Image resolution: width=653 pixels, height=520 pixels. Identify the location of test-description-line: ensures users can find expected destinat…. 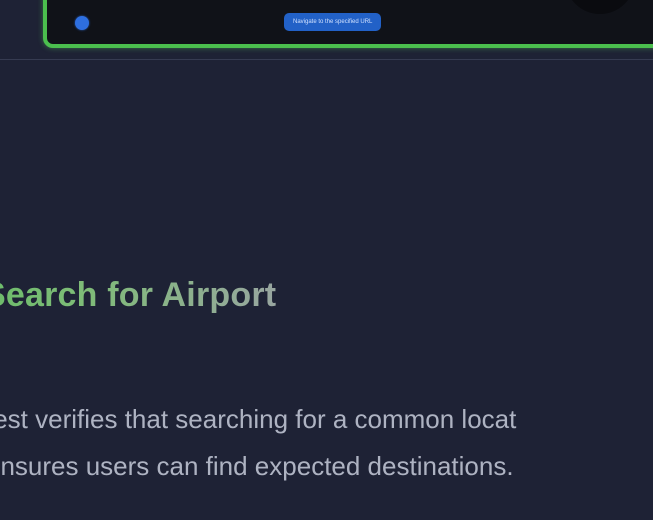
(257, 466).